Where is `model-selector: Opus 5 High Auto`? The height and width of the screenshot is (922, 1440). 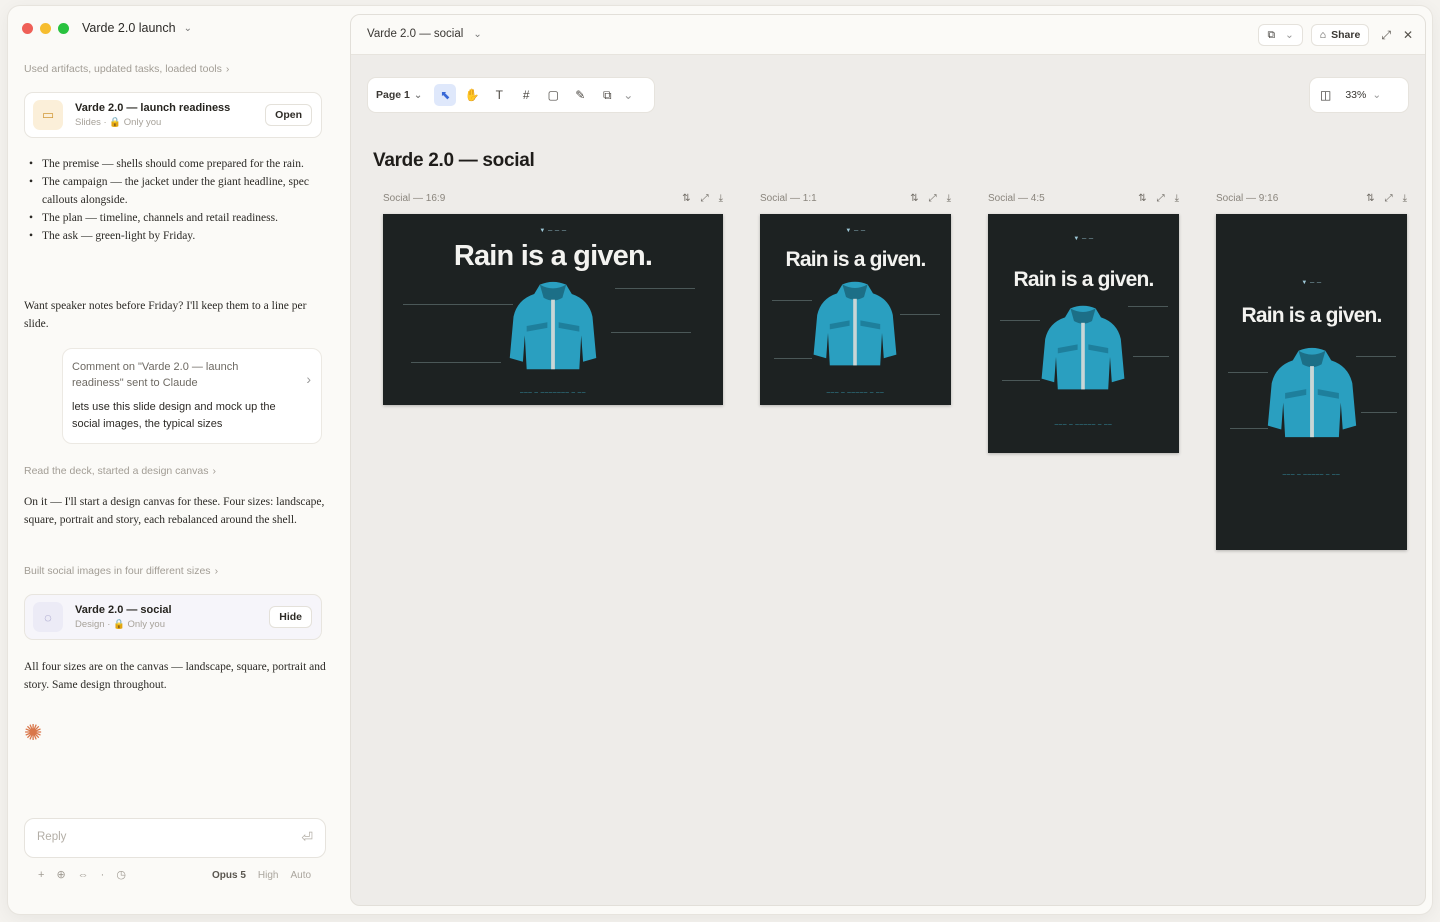
model-selector: Opus 5 High Auto is located at coordinates (267, 875).